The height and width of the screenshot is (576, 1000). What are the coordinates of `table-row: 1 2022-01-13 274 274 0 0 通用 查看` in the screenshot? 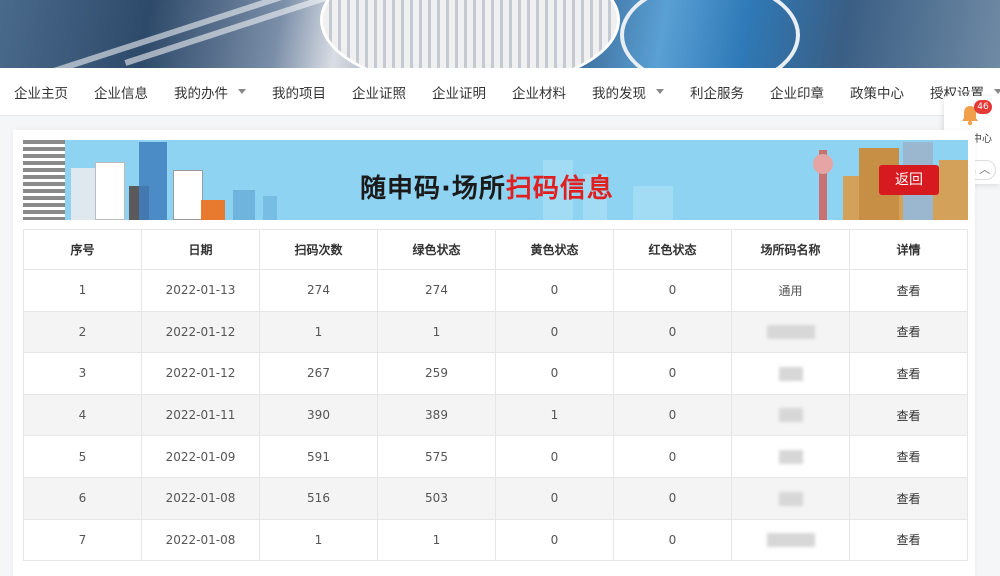 It's located at (495, 290).